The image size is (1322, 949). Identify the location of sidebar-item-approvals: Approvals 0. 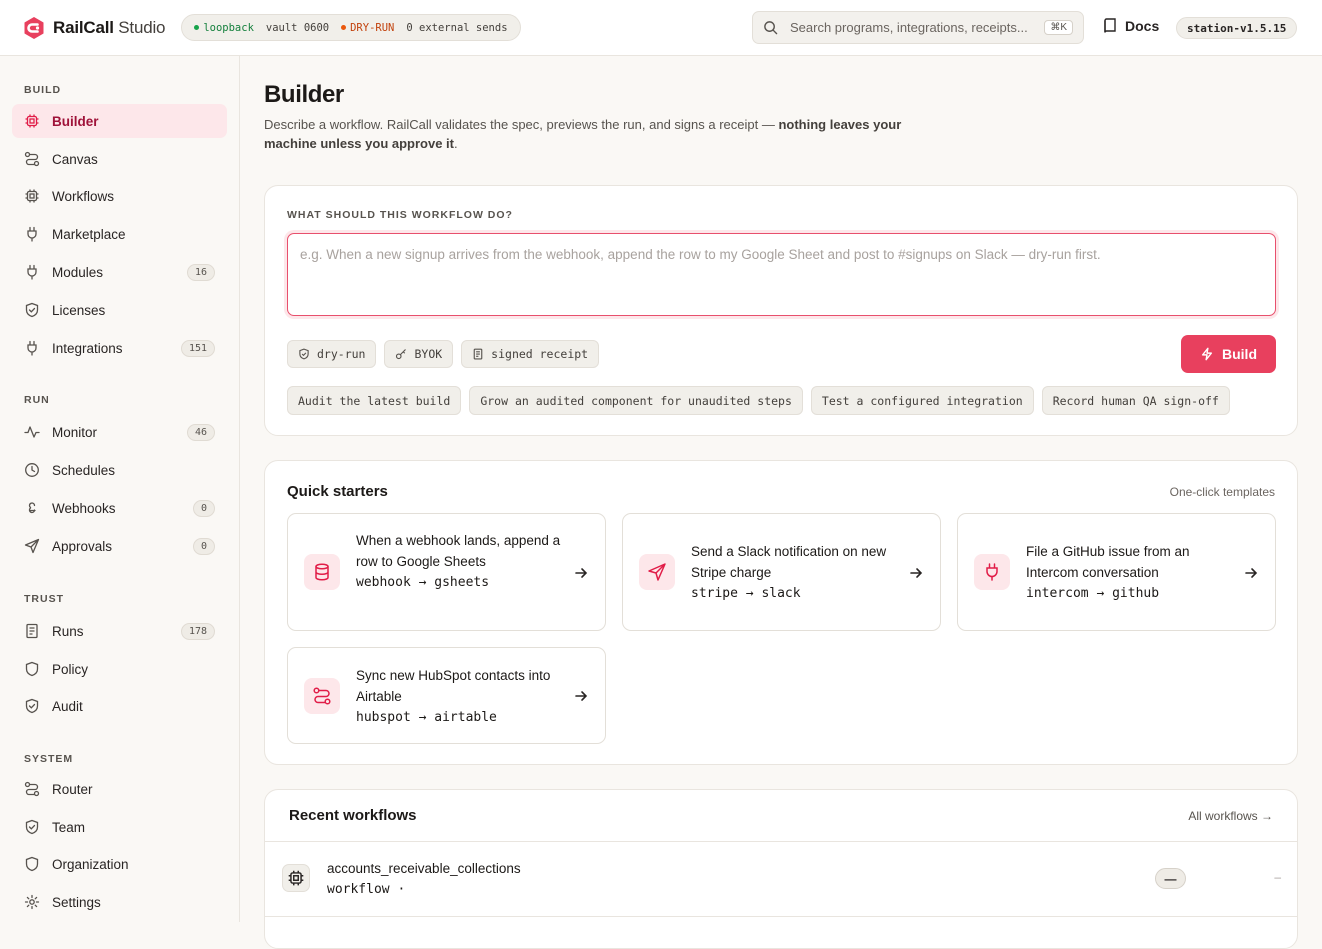
(119, 546).